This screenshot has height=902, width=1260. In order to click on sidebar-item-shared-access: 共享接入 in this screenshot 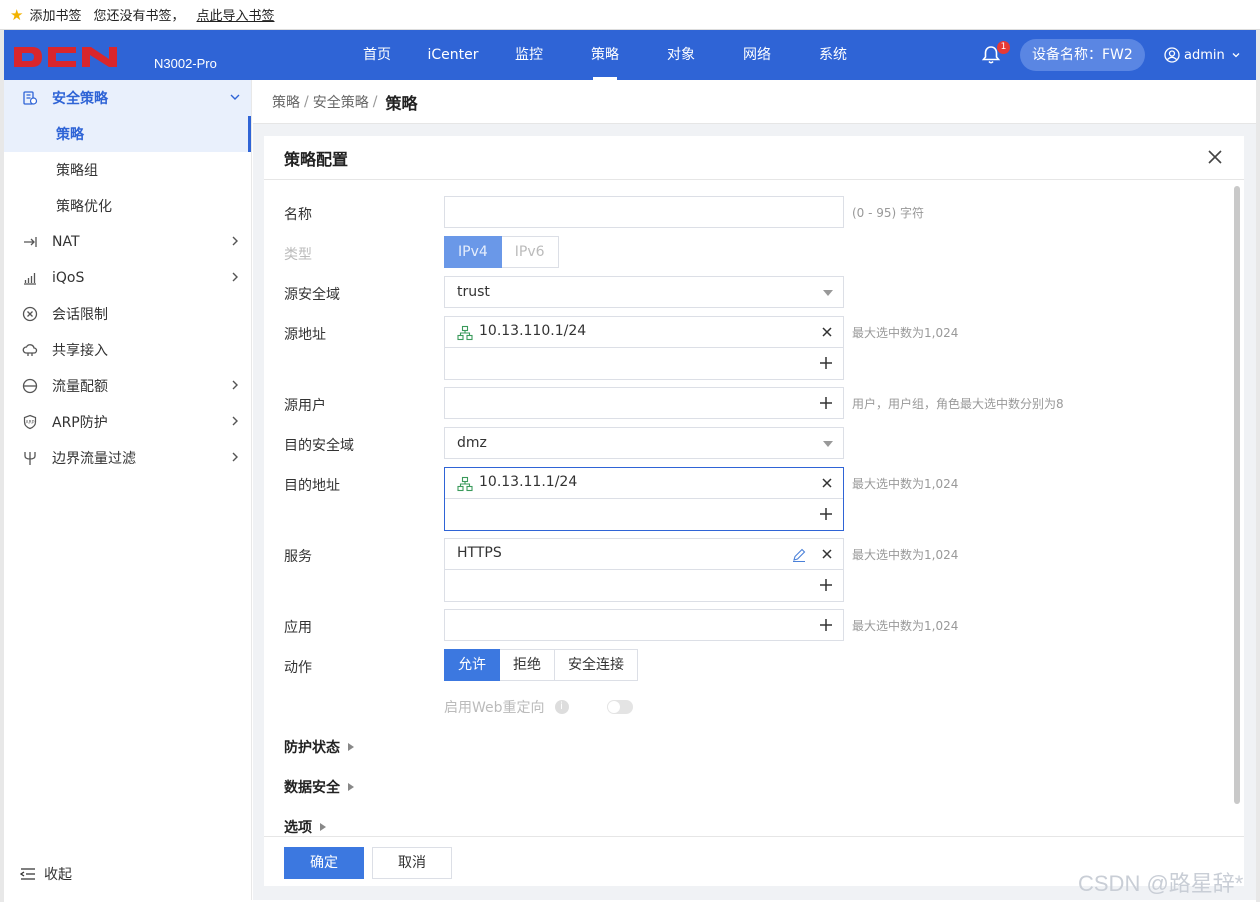, I will do `click(127, 350)`.